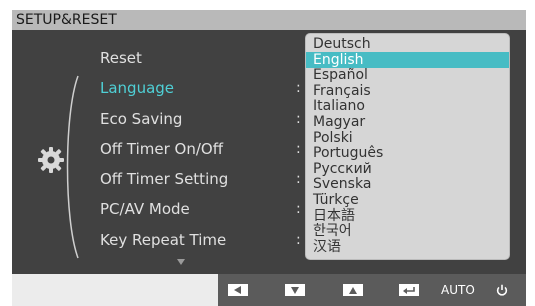  Describe the element at coordinates (200, 58) in the screenshot. I see `menu-item-reset: Reset` at that location.